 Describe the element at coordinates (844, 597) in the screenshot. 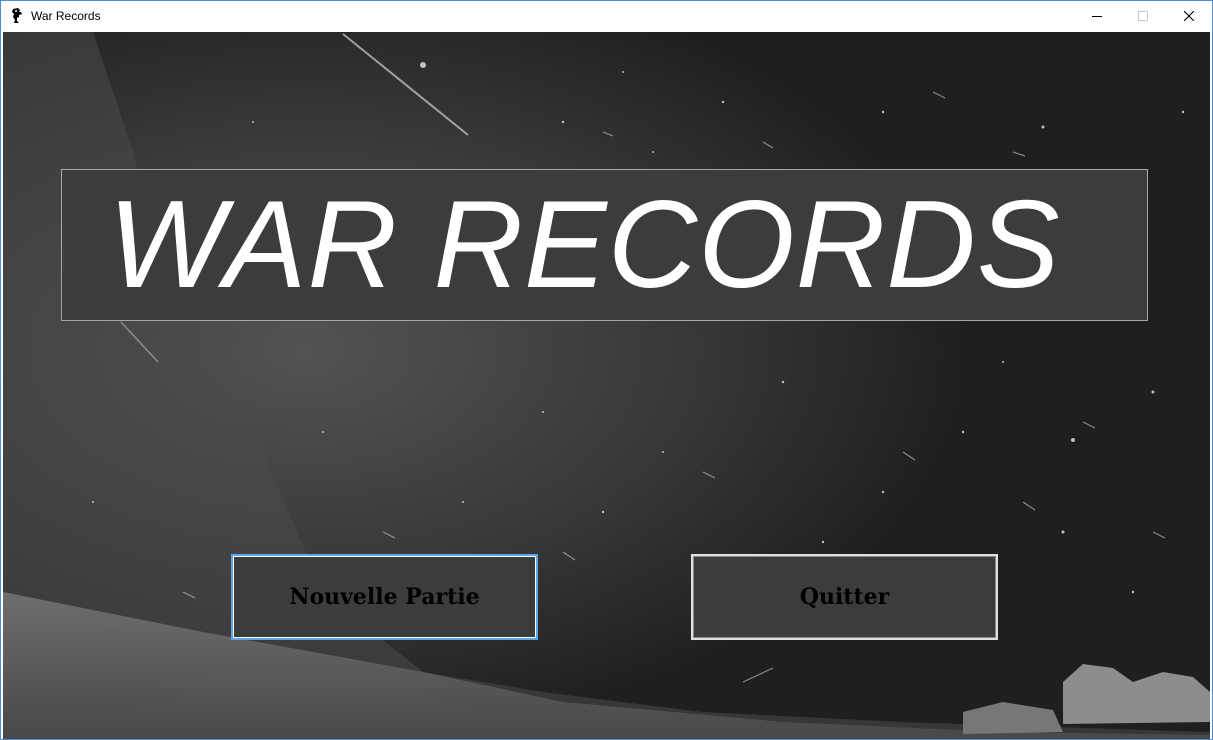

I see `quit-button: Quitter` at that location.